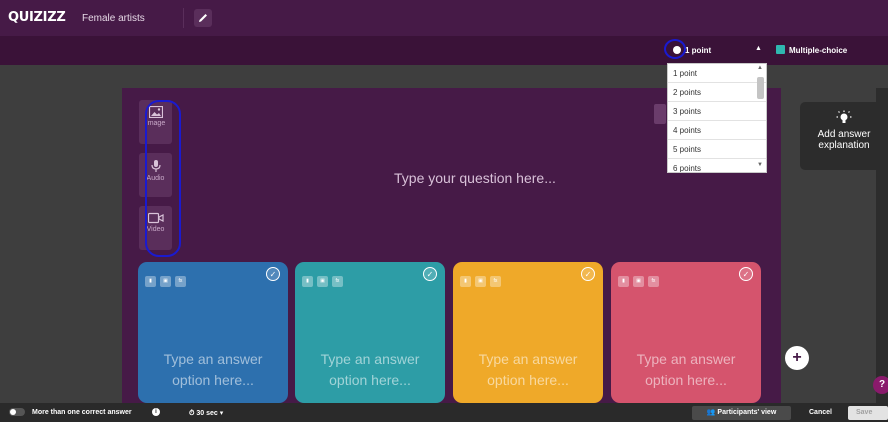  What do you see at coordinates (717, 111) in the screenshot?
I see `points-option: 3 points` at bounding box center [717, 111].